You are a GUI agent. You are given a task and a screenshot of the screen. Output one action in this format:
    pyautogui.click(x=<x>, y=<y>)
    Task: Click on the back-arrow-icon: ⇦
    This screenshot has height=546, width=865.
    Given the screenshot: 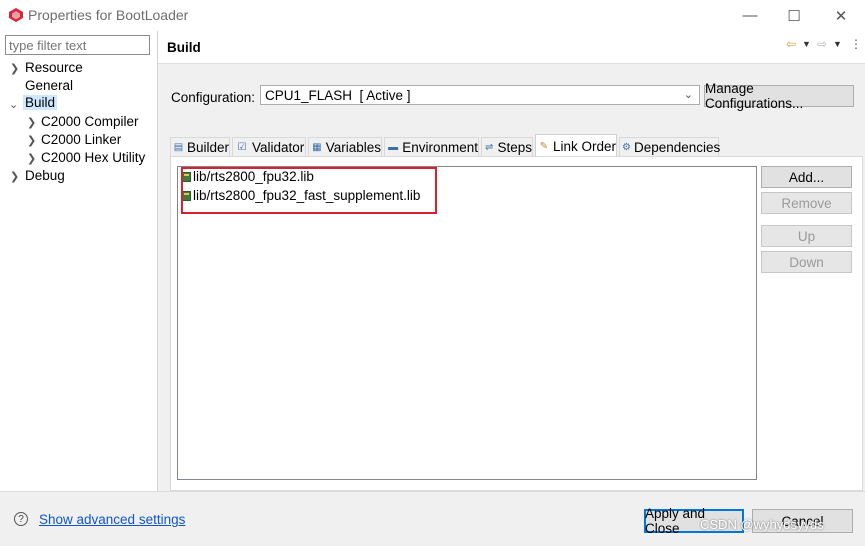 What is the action you would take?
    pyautogui.click(x=791, y=44)
    